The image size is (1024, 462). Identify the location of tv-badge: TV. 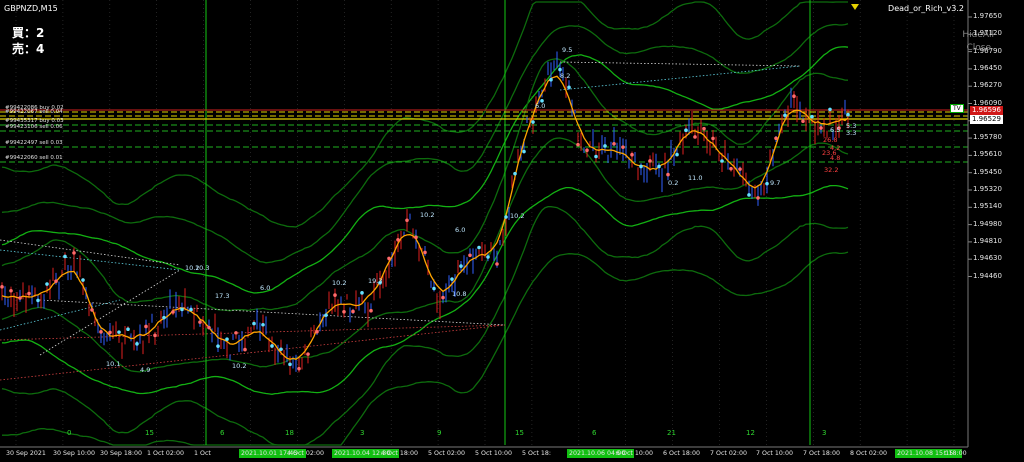
(957, 108).